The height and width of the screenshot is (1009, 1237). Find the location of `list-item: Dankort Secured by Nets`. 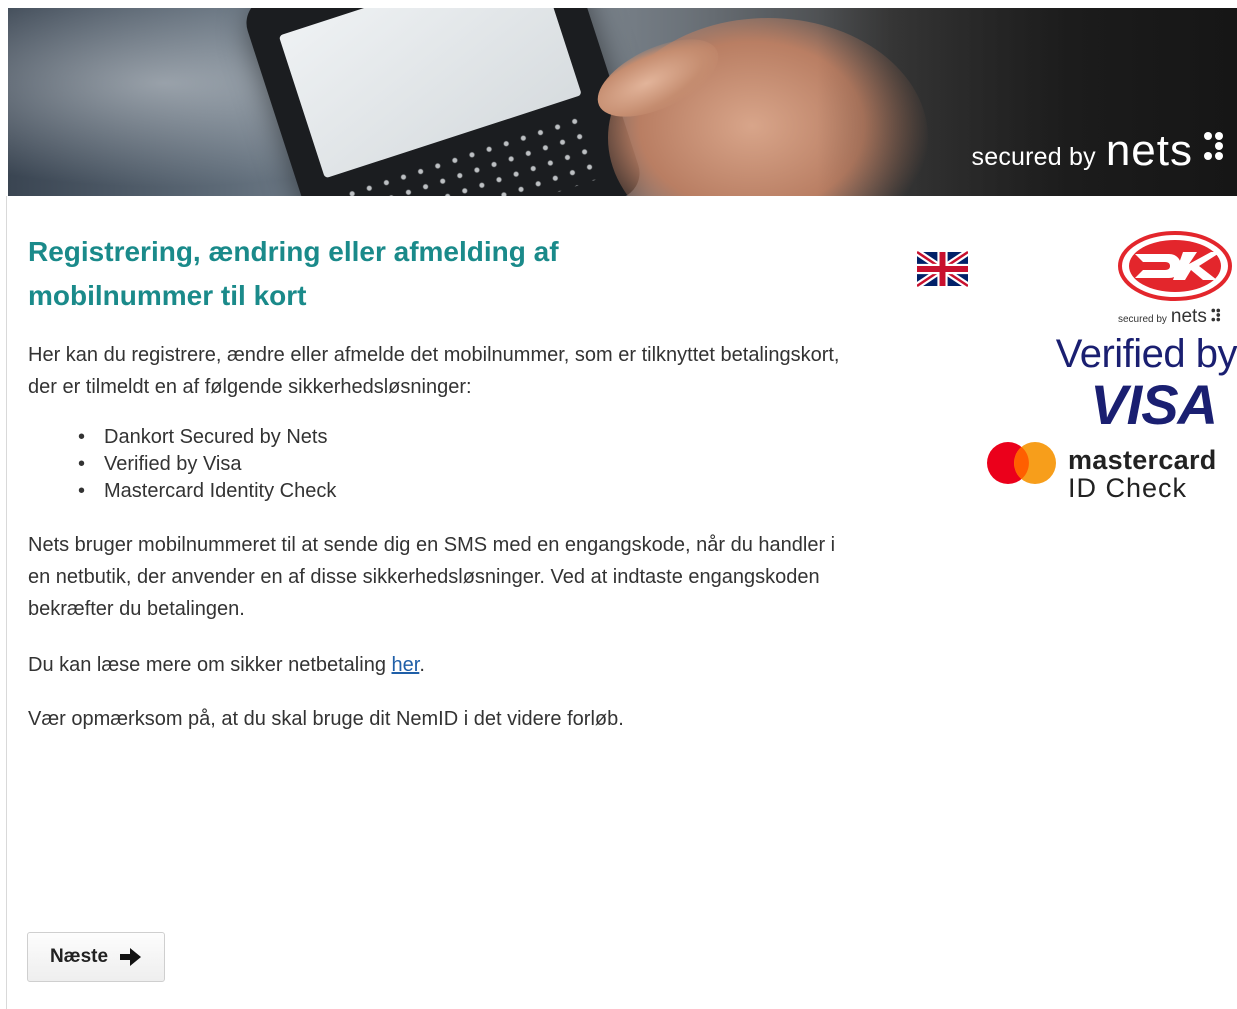

list-item: Dankort Secured by Nets is located at coordinates (207, 437).